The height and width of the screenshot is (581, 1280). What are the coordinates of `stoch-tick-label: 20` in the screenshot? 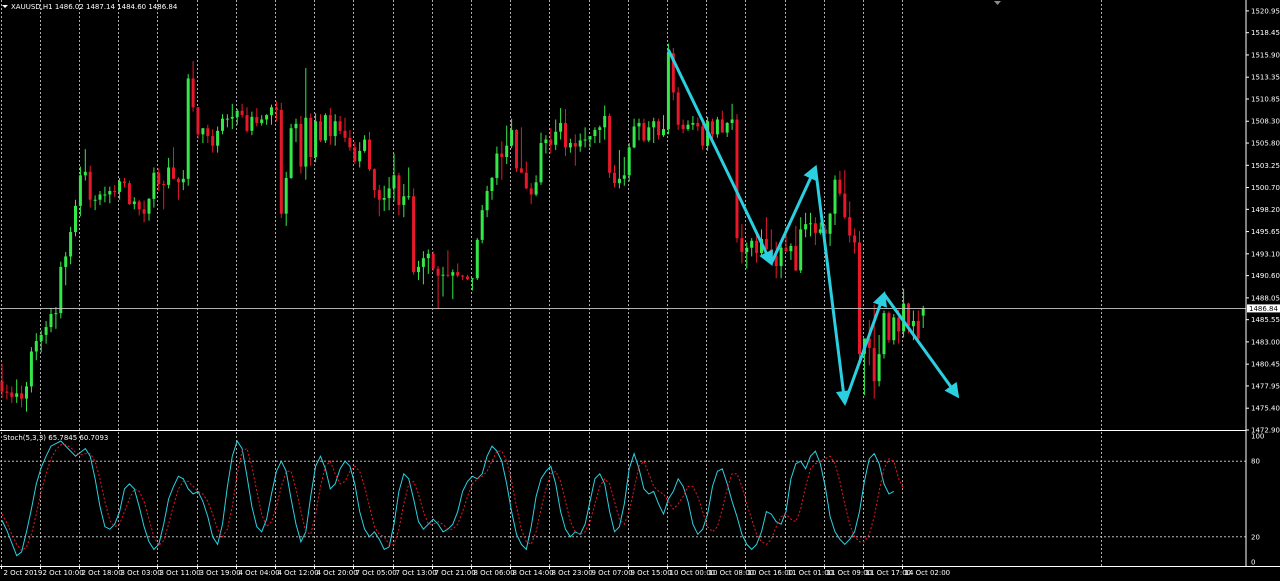 It's located at (1255, 537).